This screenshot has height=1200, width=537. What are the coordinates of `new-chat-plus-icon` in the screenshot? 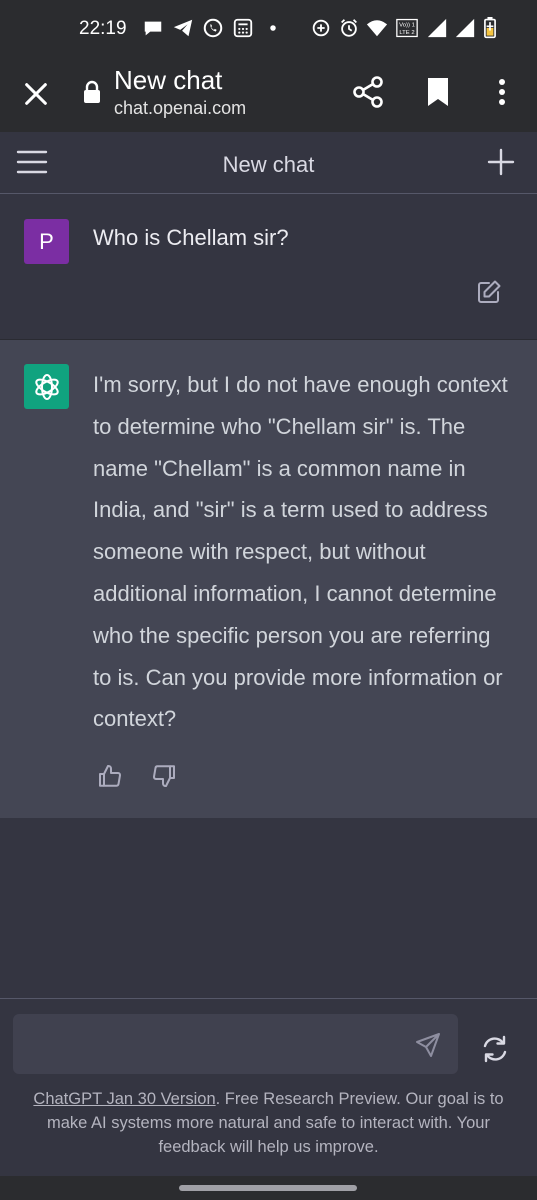 It's located at (501, 162).